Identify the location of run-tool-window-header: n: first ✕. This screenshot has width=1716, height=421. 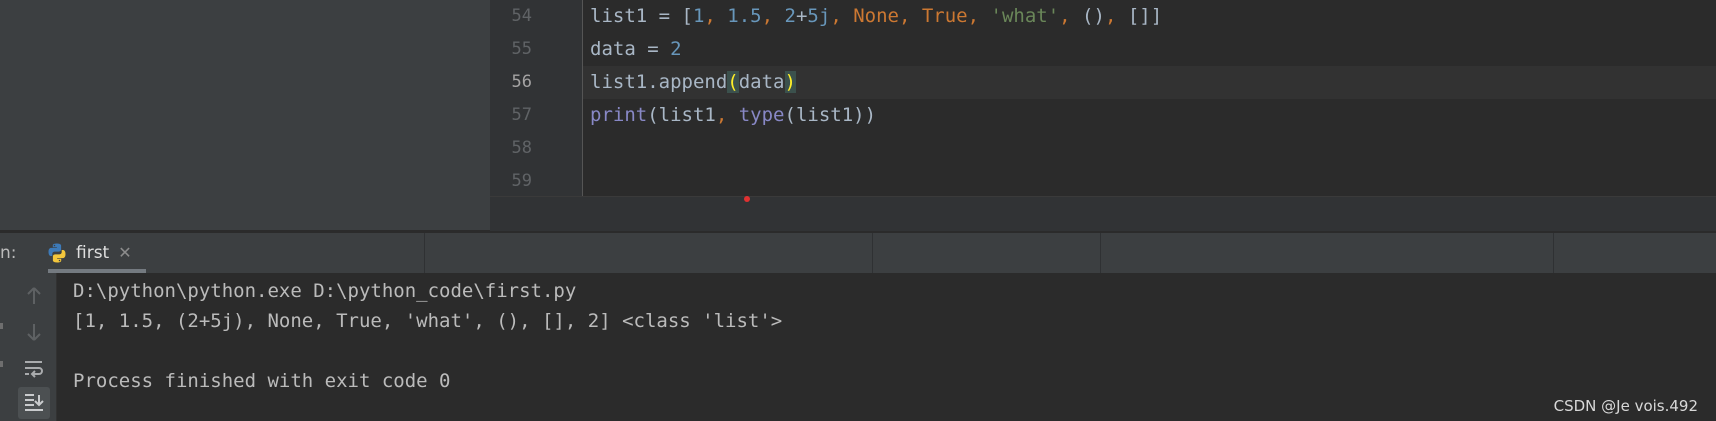
(858, 253).